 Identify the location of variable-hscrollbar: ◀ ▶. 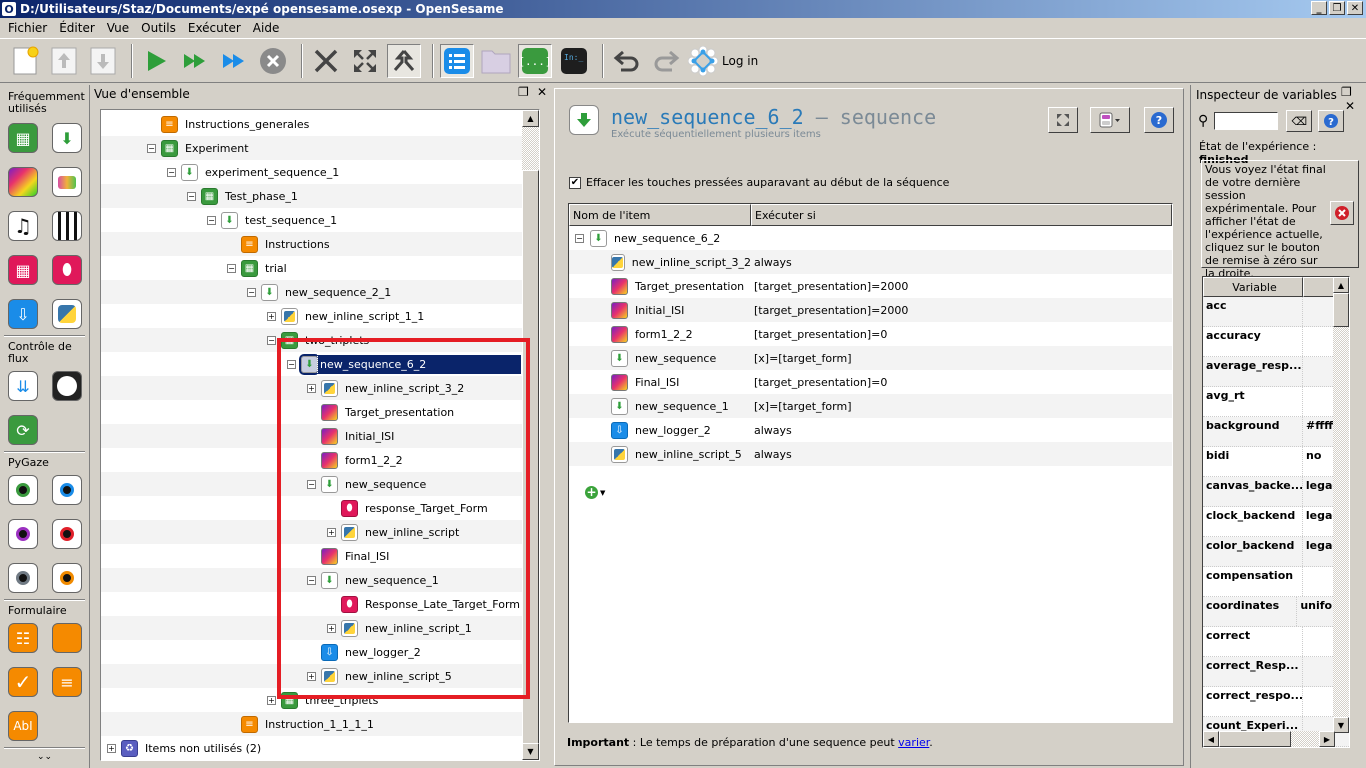
(1269, 739).